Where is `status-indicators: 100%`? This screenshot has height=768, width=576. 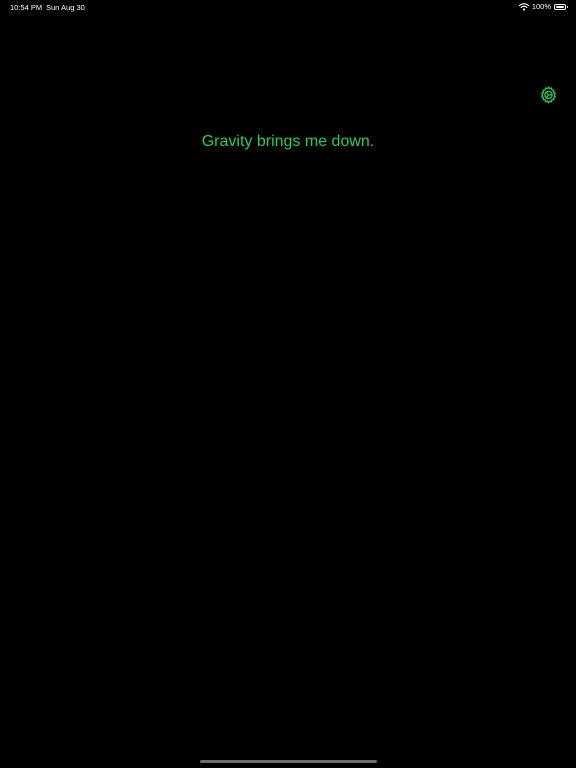 status-indicators: 100% is located at coordinates (543, 7).